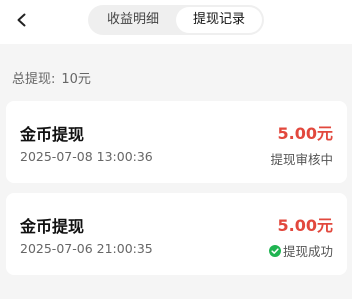  I want to click on total-withdraw-label: 总提现:, so click(34, 79).